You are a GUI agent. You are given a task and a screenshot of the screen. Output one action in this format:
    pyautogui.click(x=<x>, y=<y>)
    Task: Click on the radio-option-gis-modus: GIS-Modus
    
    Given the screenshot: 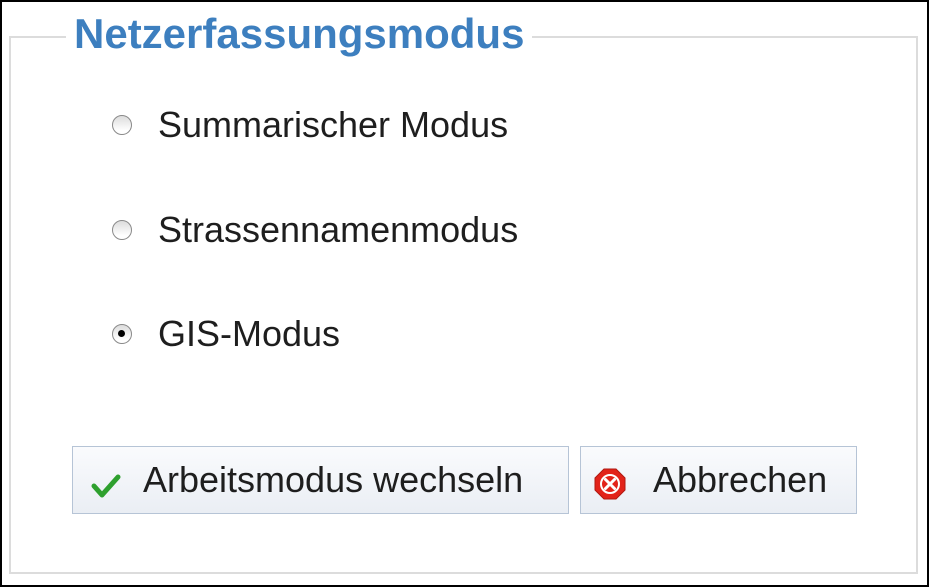 What is the action you would take?
    pyautogui.click(x=226, y=334)
    